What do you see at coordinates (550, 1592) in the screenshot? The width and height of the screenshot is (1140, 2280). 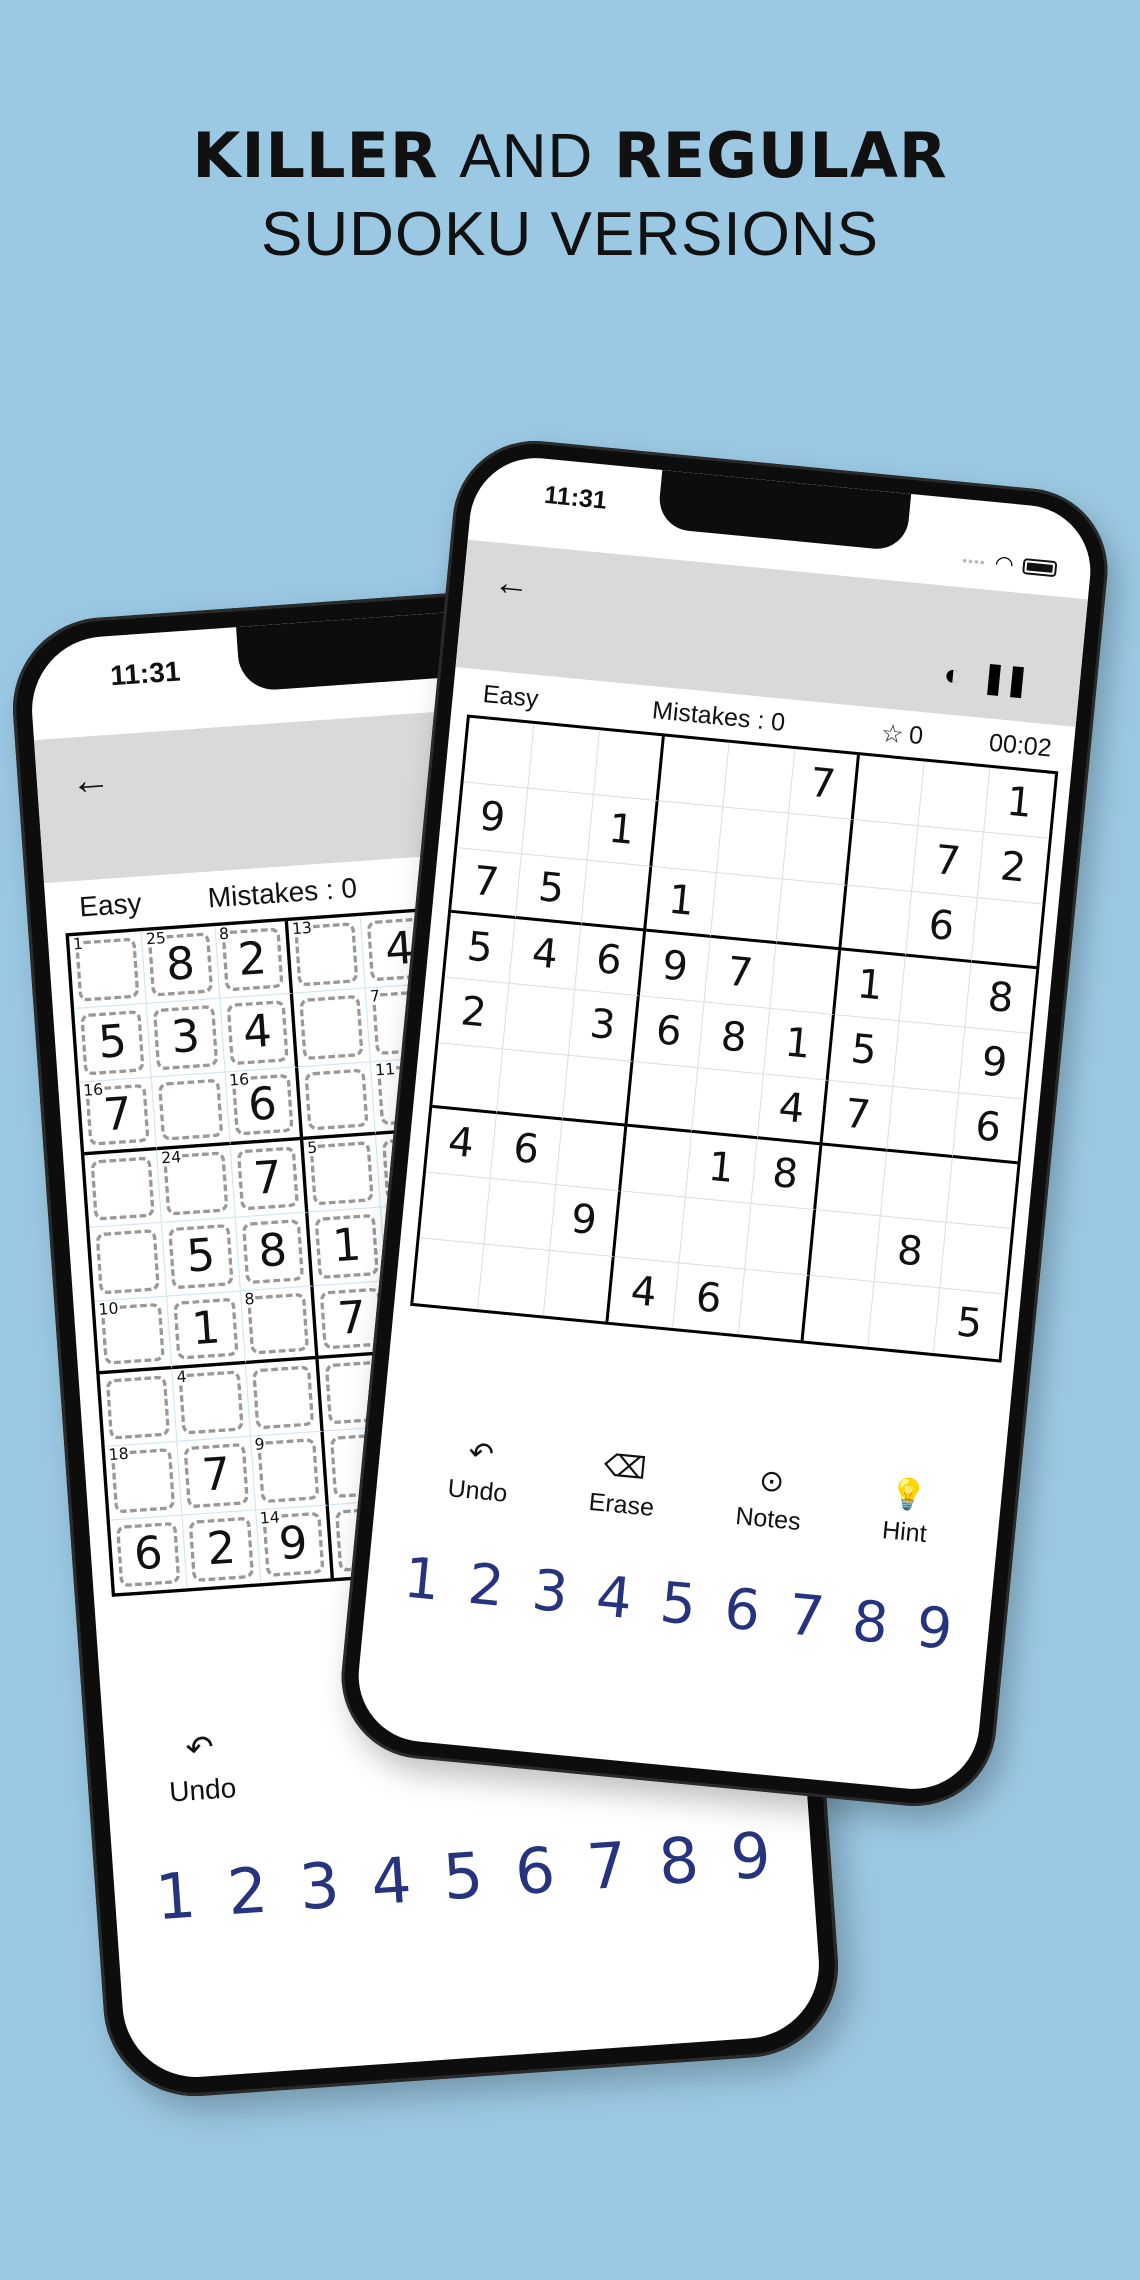 I see `number-button-3: 3` at bounding box center [550, 1592].